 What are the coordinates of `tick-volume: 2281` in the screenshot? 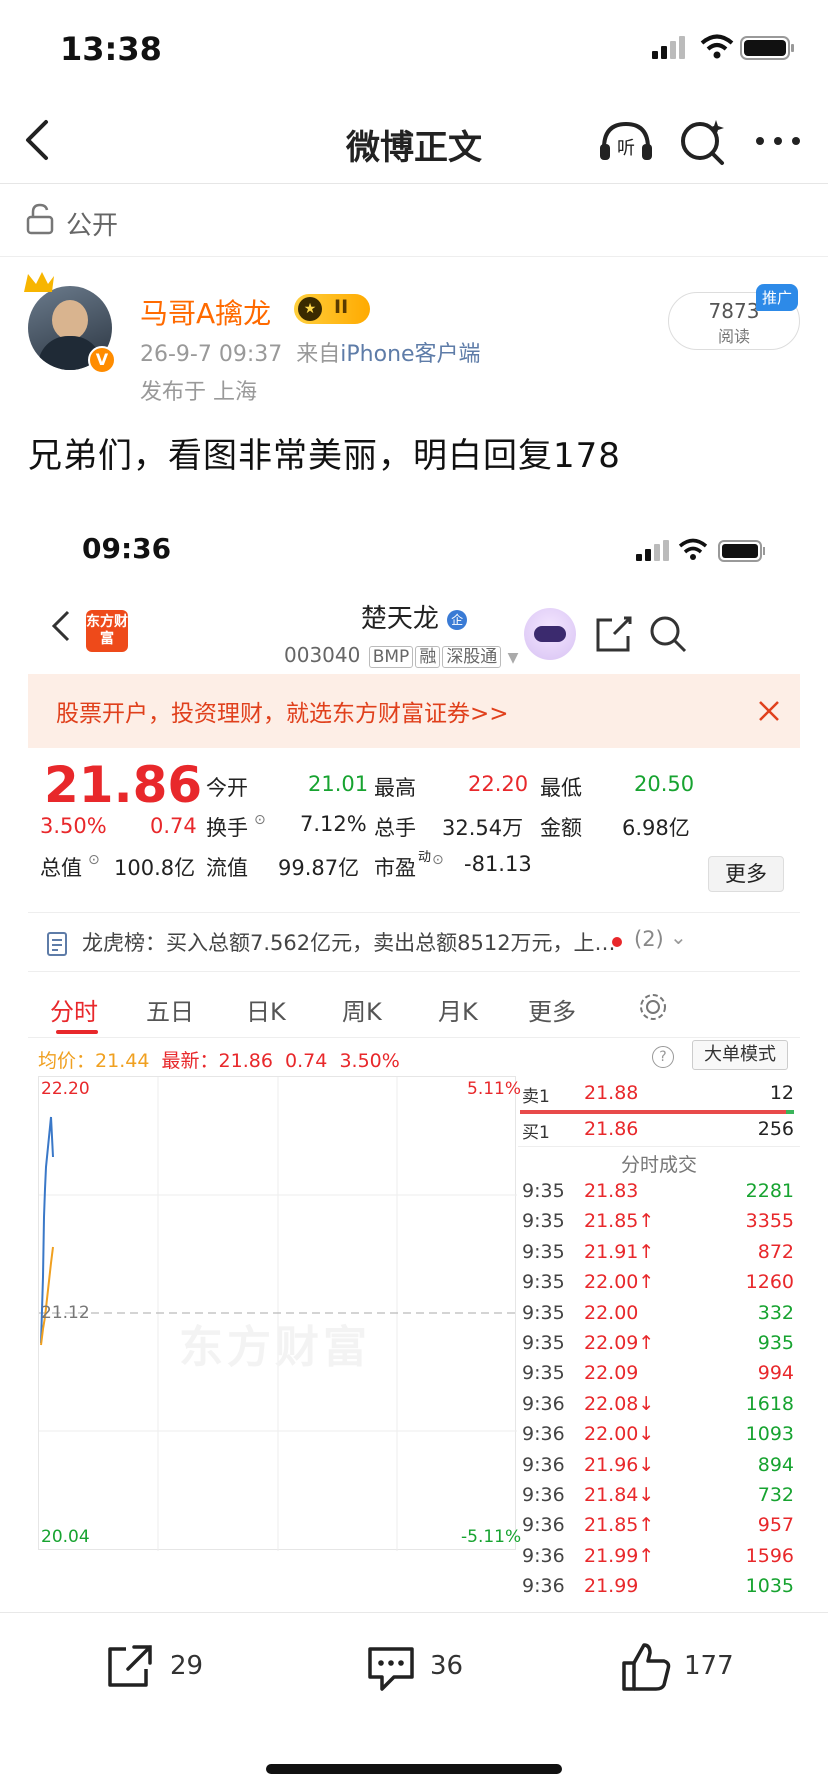 It's located at (769, 1191).